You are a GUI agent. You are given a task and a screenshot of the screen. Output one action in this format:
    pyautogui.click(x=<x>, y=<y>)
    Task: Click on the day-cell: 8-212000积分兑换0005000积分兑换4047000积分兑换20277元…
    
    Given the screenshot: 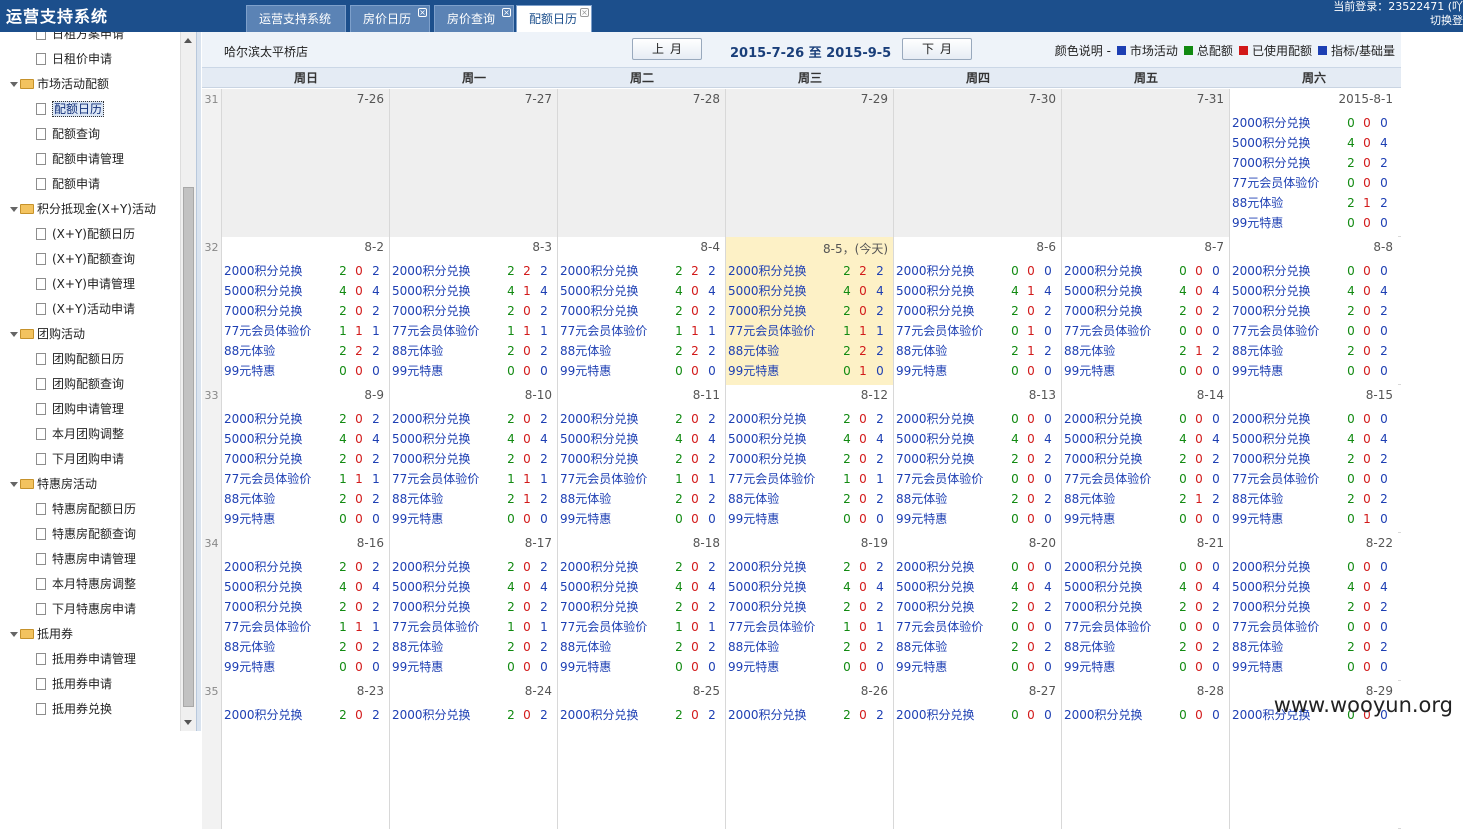 What is the action you would take?
    pyautogui.click(x=1146, y=607)
    